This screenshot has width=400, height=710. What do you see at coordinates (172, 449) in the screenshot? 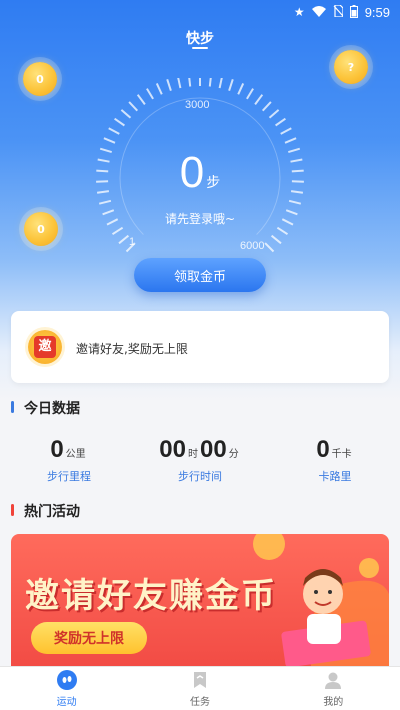
I see `hours-value: 00` at bounding box center [172, 449].